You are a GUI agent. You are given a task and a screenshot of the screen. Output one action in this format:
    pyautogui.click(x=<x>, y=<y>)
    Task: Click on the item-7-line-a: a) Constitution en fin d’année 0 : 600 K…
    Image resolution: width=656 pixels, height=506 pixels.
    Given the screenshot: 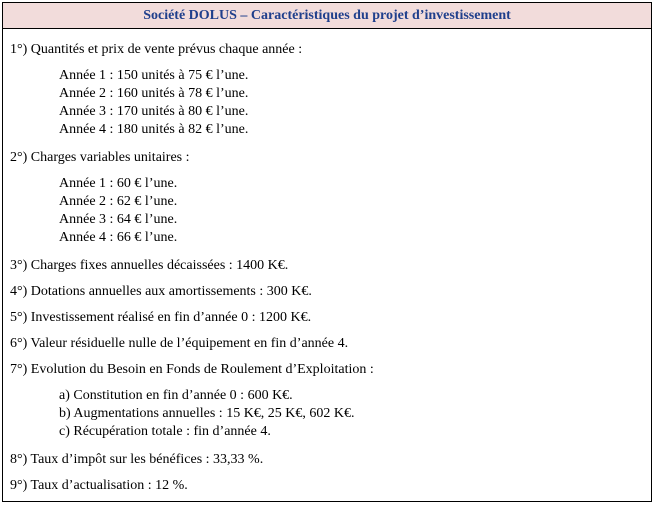 What is the action you would take?
    pyautogui.click(x=176, y=395)
    